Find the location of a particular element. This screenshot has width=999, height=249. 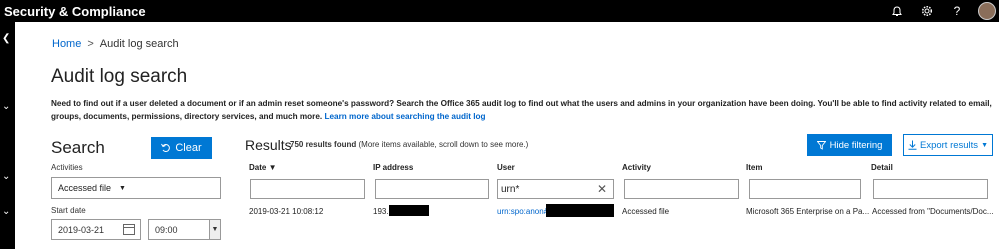

activities-select: Accessed file ▼ is located at coordinates (136, 188).